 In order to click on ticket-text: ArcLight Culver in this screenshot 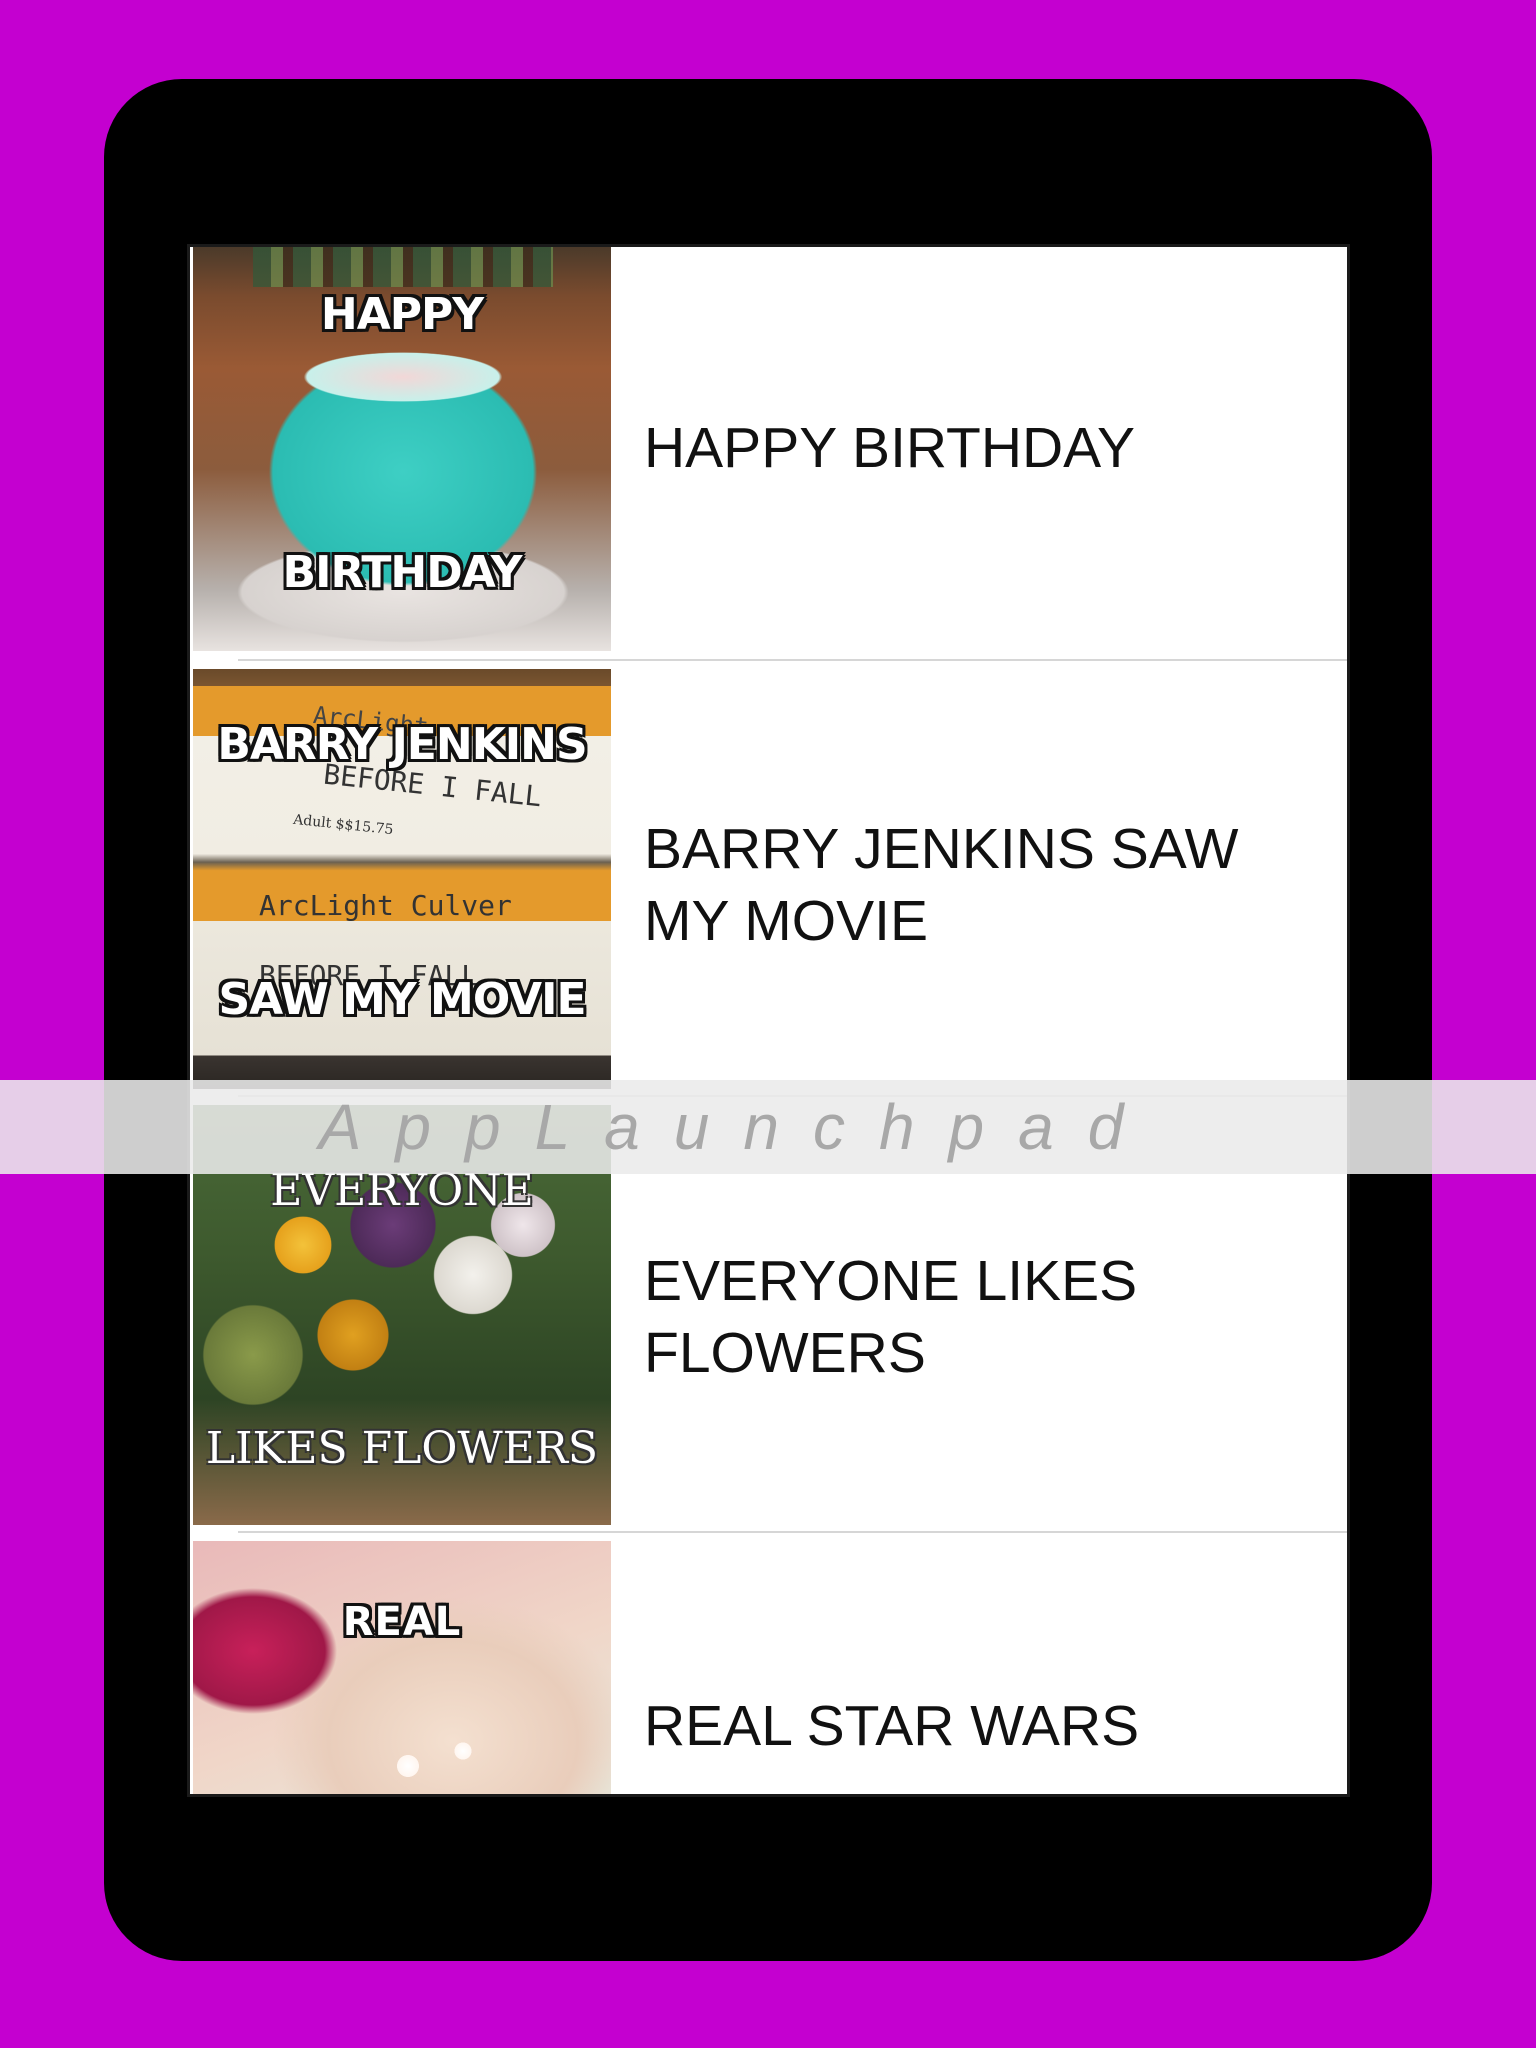, I will do `click(385, 905)`.